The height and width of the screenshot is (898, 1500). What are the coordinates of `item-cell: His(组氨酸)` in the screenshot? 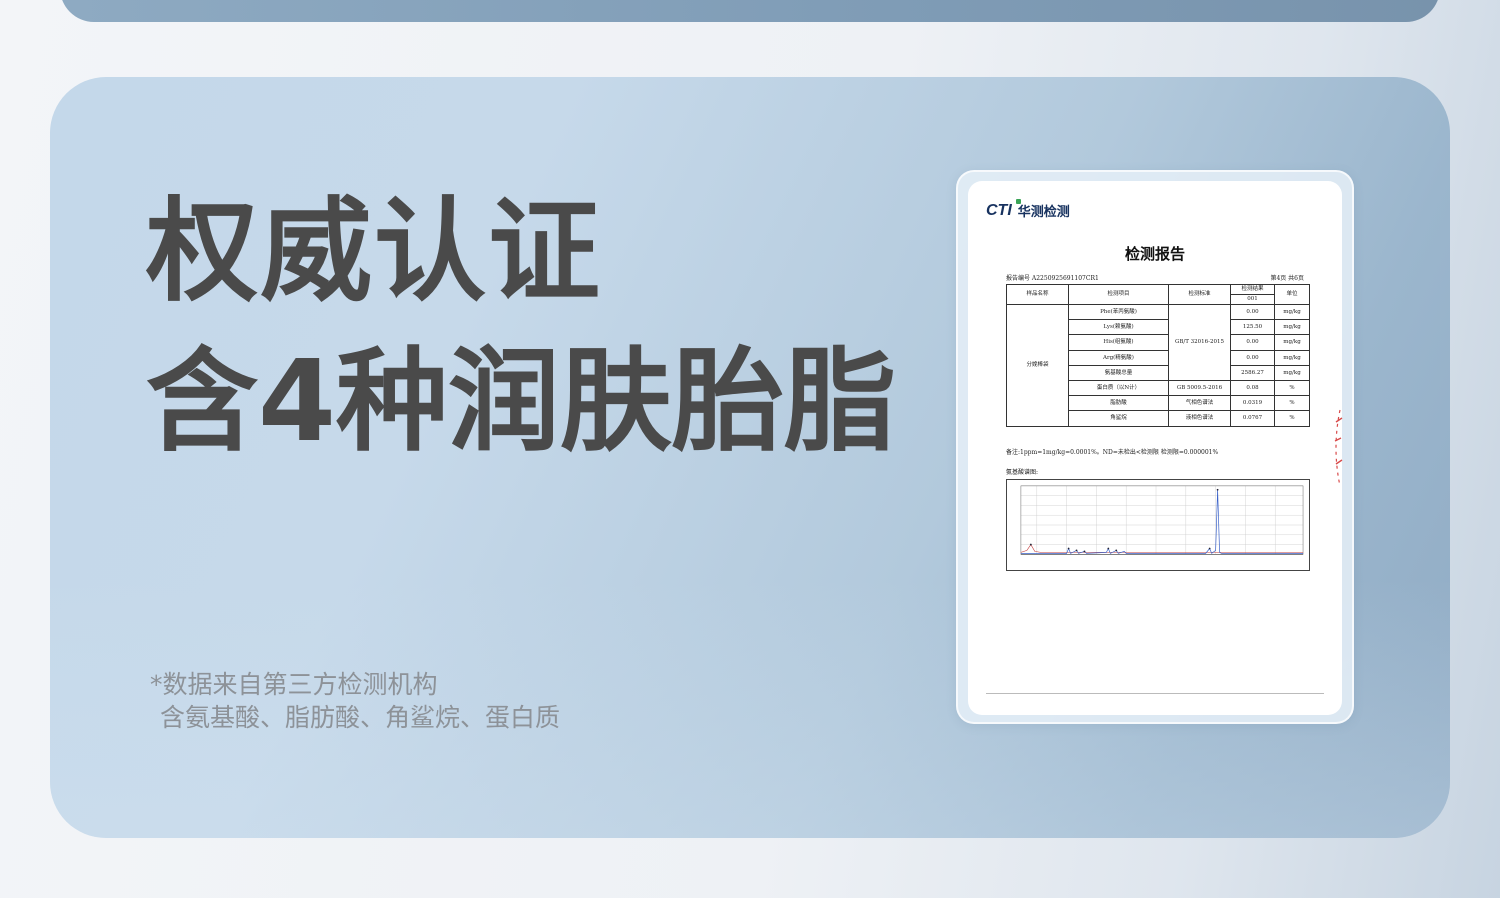 It's located at (1118, 342).